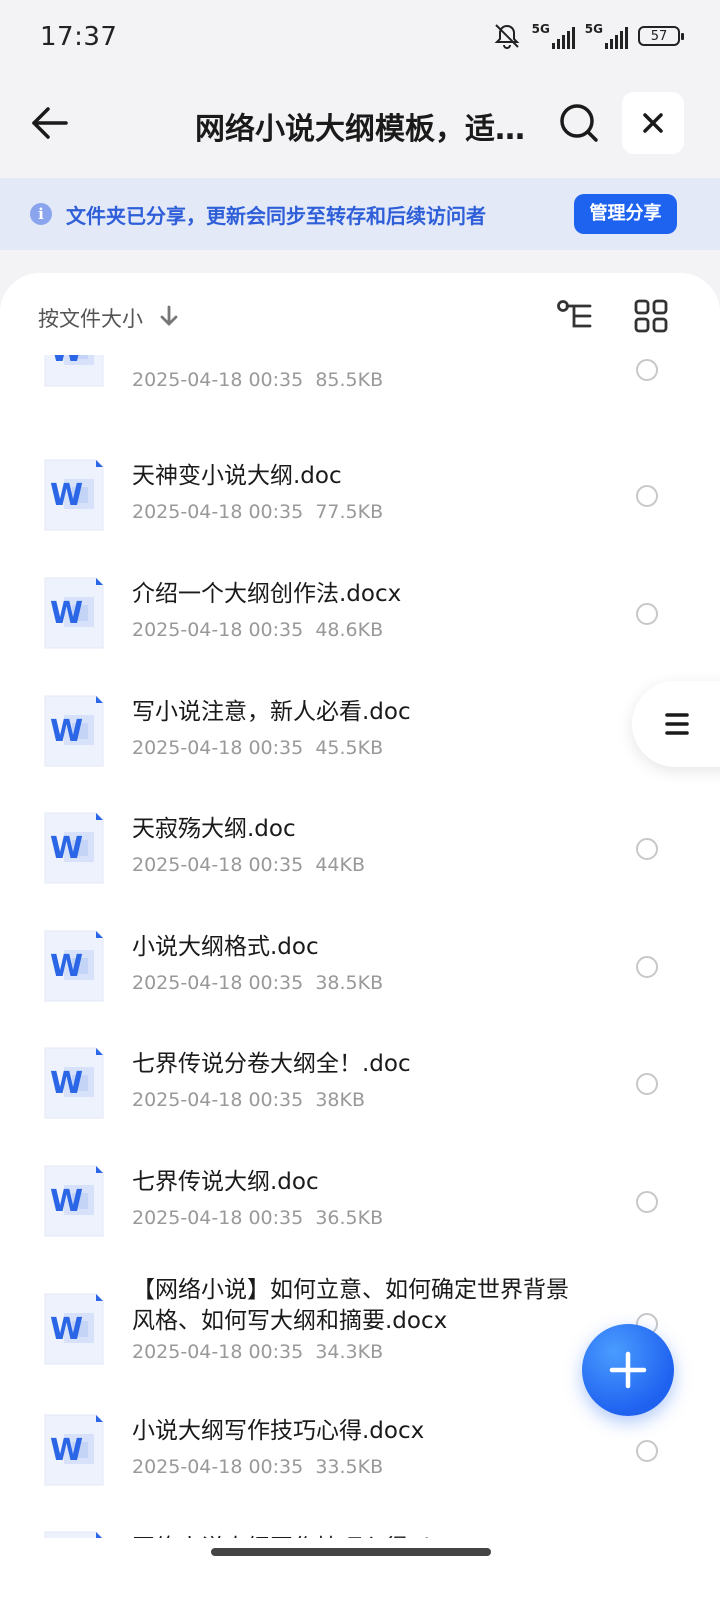 The height and width of the screenshot is (1600, 720). What do you see at coordinates (349, 1218) in the screenshot?
I see `file-size: 36.5KB` at bounding box center [349, 1218].